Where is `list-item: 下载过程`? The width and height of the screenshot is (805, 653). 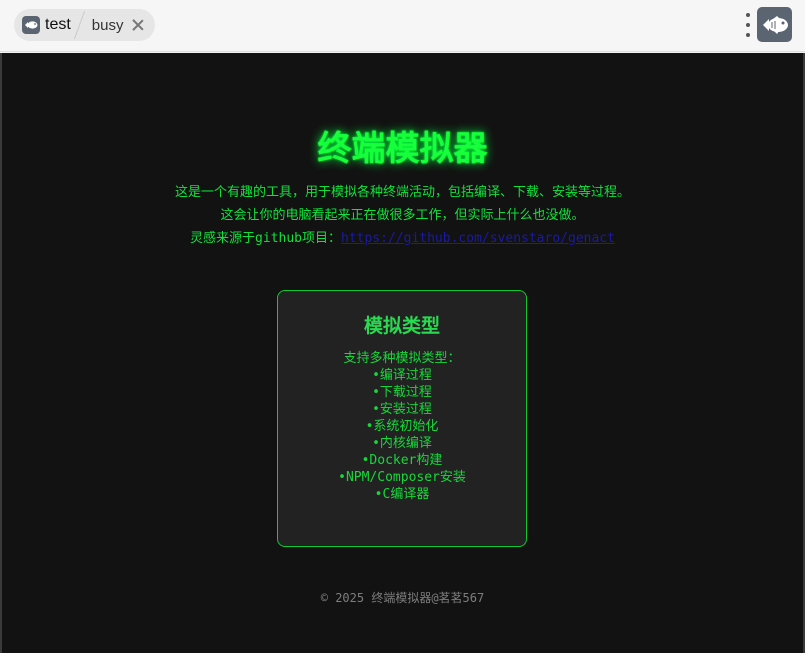 list-item: 下载过程 is located at coordinates (402, 392).